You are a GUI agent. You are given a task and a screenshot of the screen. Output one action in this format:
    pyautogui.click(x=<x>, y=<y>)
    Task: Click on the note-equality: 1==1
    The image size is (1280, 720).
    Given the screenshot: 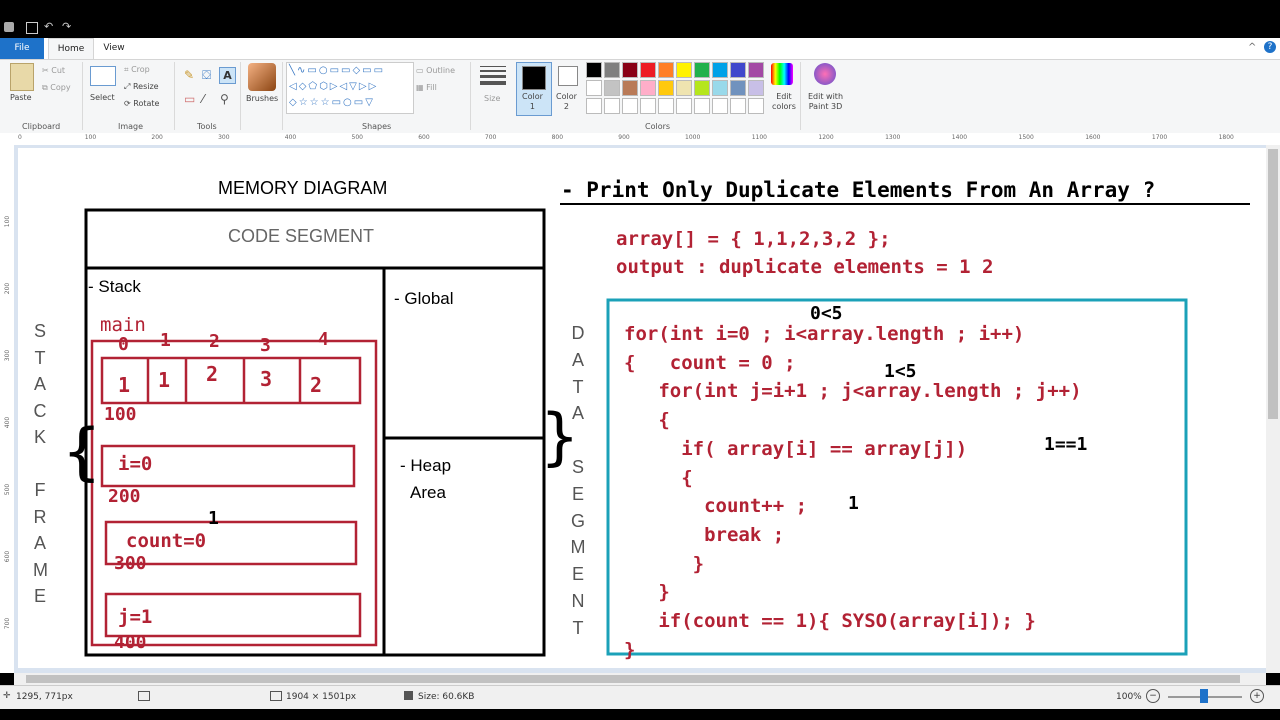 What is the action you would take?
    pyautogui.click(x=1066, y=444)
    